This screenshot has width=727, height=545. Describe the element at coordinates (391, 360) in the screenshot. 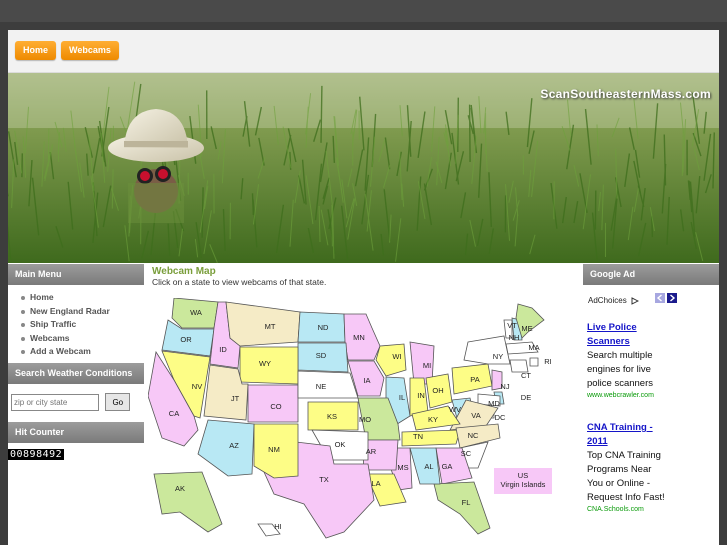

I see `state-wi` at that location.